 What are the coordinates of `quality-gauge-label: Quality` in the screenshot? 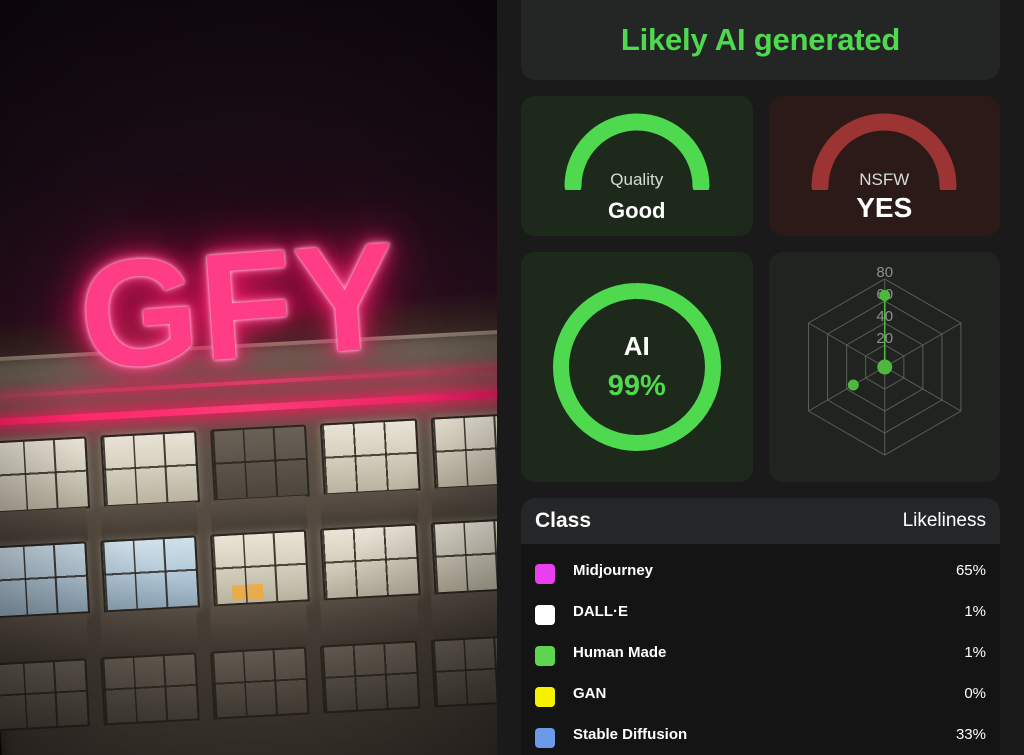 It's located at (637, 179).